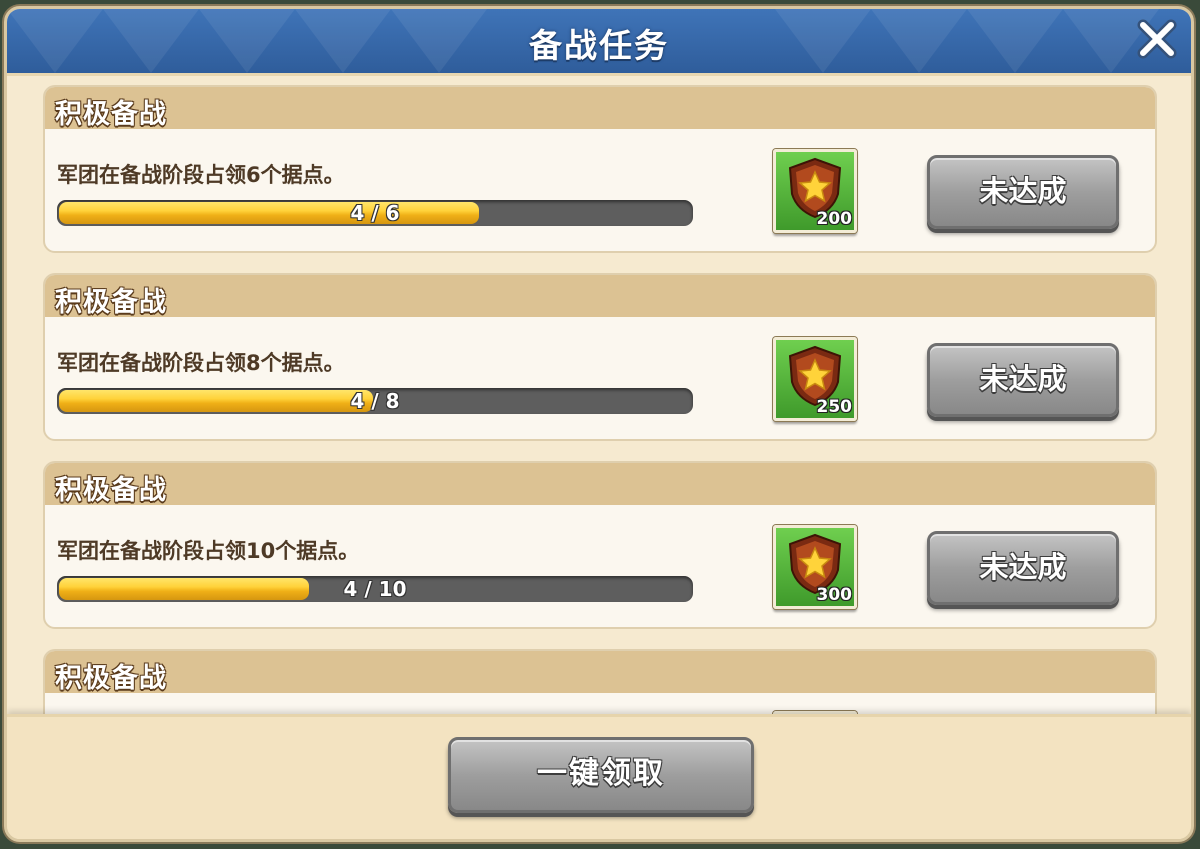 Image resolution: width=1200 pixels, height=849 pixels. I want to click on footer-bar: 一键领取, so click(599, 776).